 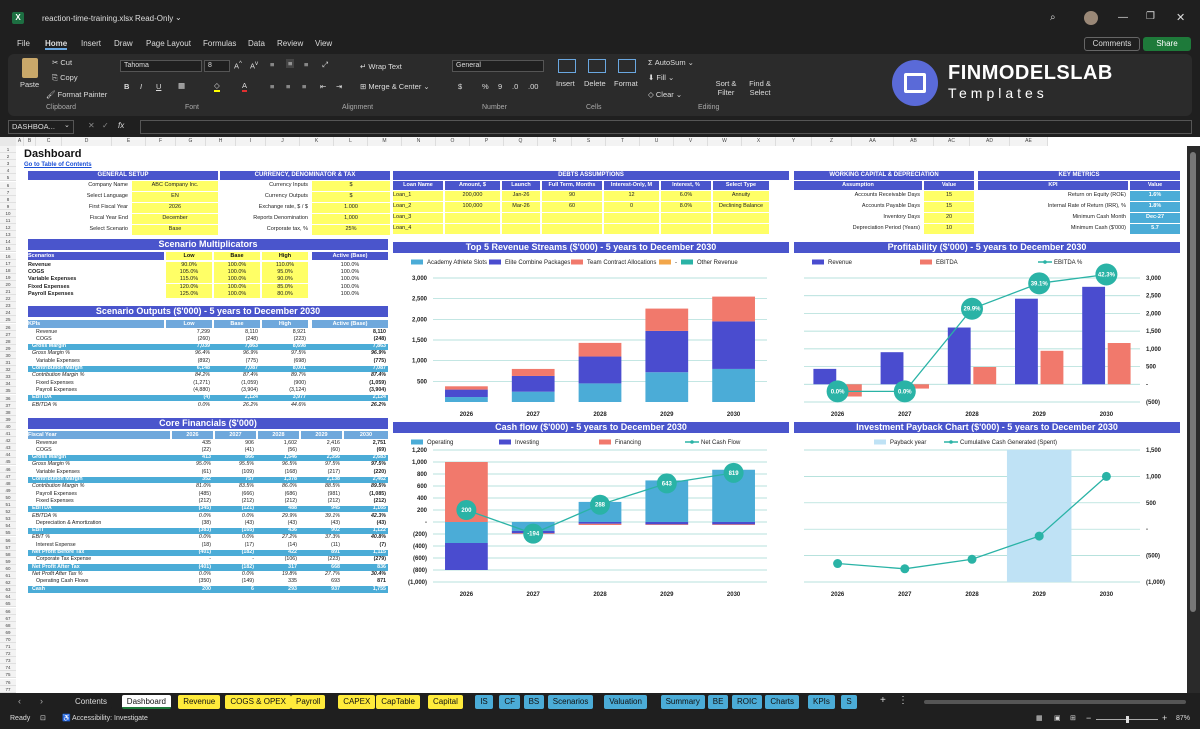 What do you see at coordinates (8, 256) in the screenshot?
I see `row-header: 16` at bounding box center [8, 256].